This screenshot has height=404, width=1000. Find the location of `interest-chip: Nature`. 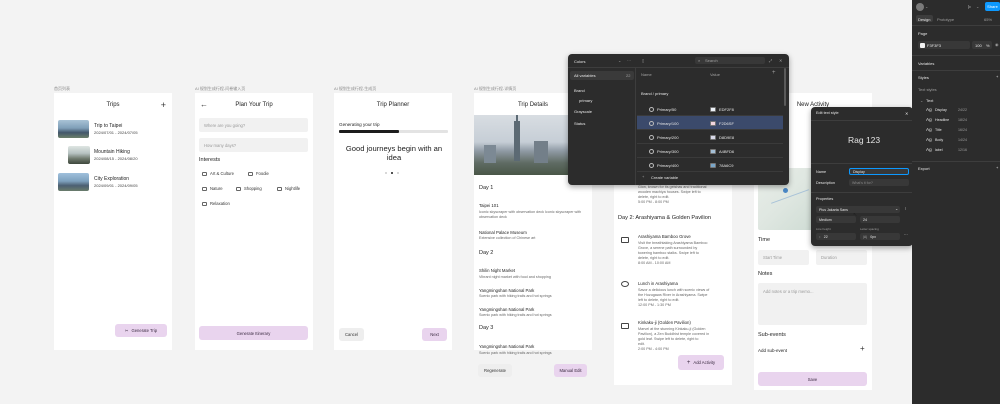

interest-chip: Nature is located at coordinates (212, 188).